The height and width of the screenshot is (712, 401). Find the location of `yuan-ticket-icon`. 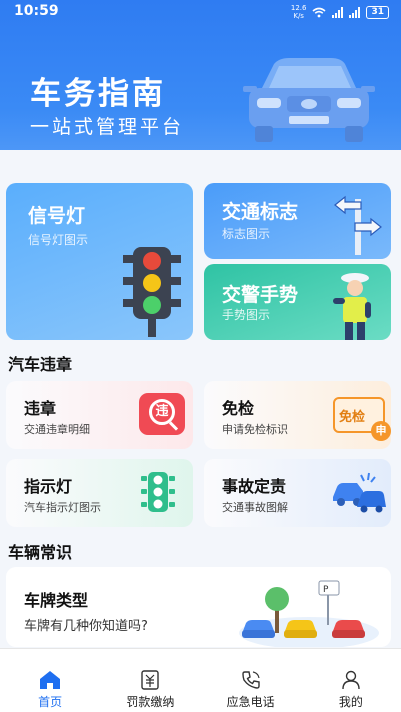

yuan-ticket-icon is located at coordinates (150, 680).